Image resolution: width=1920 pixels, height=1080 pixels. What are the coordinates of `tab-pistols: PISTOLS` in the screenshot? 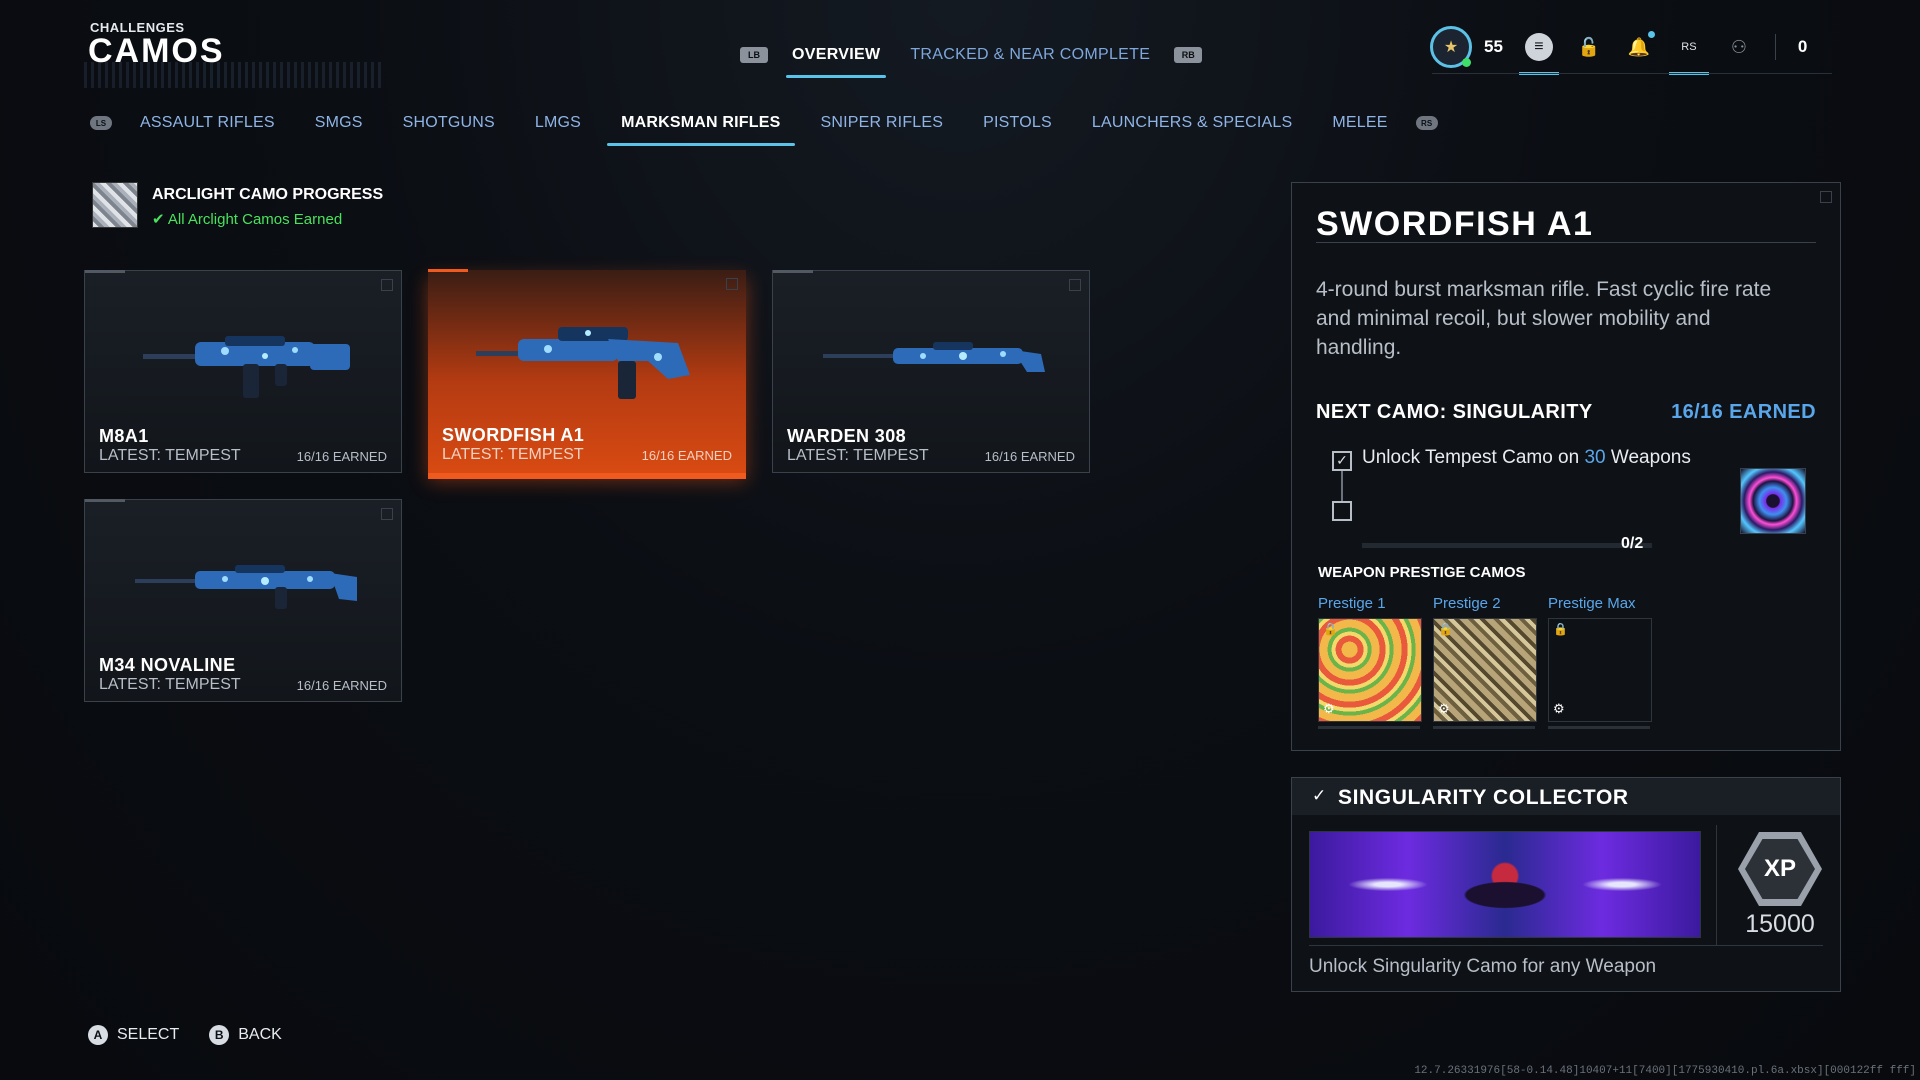 It's located at (1017, 123).